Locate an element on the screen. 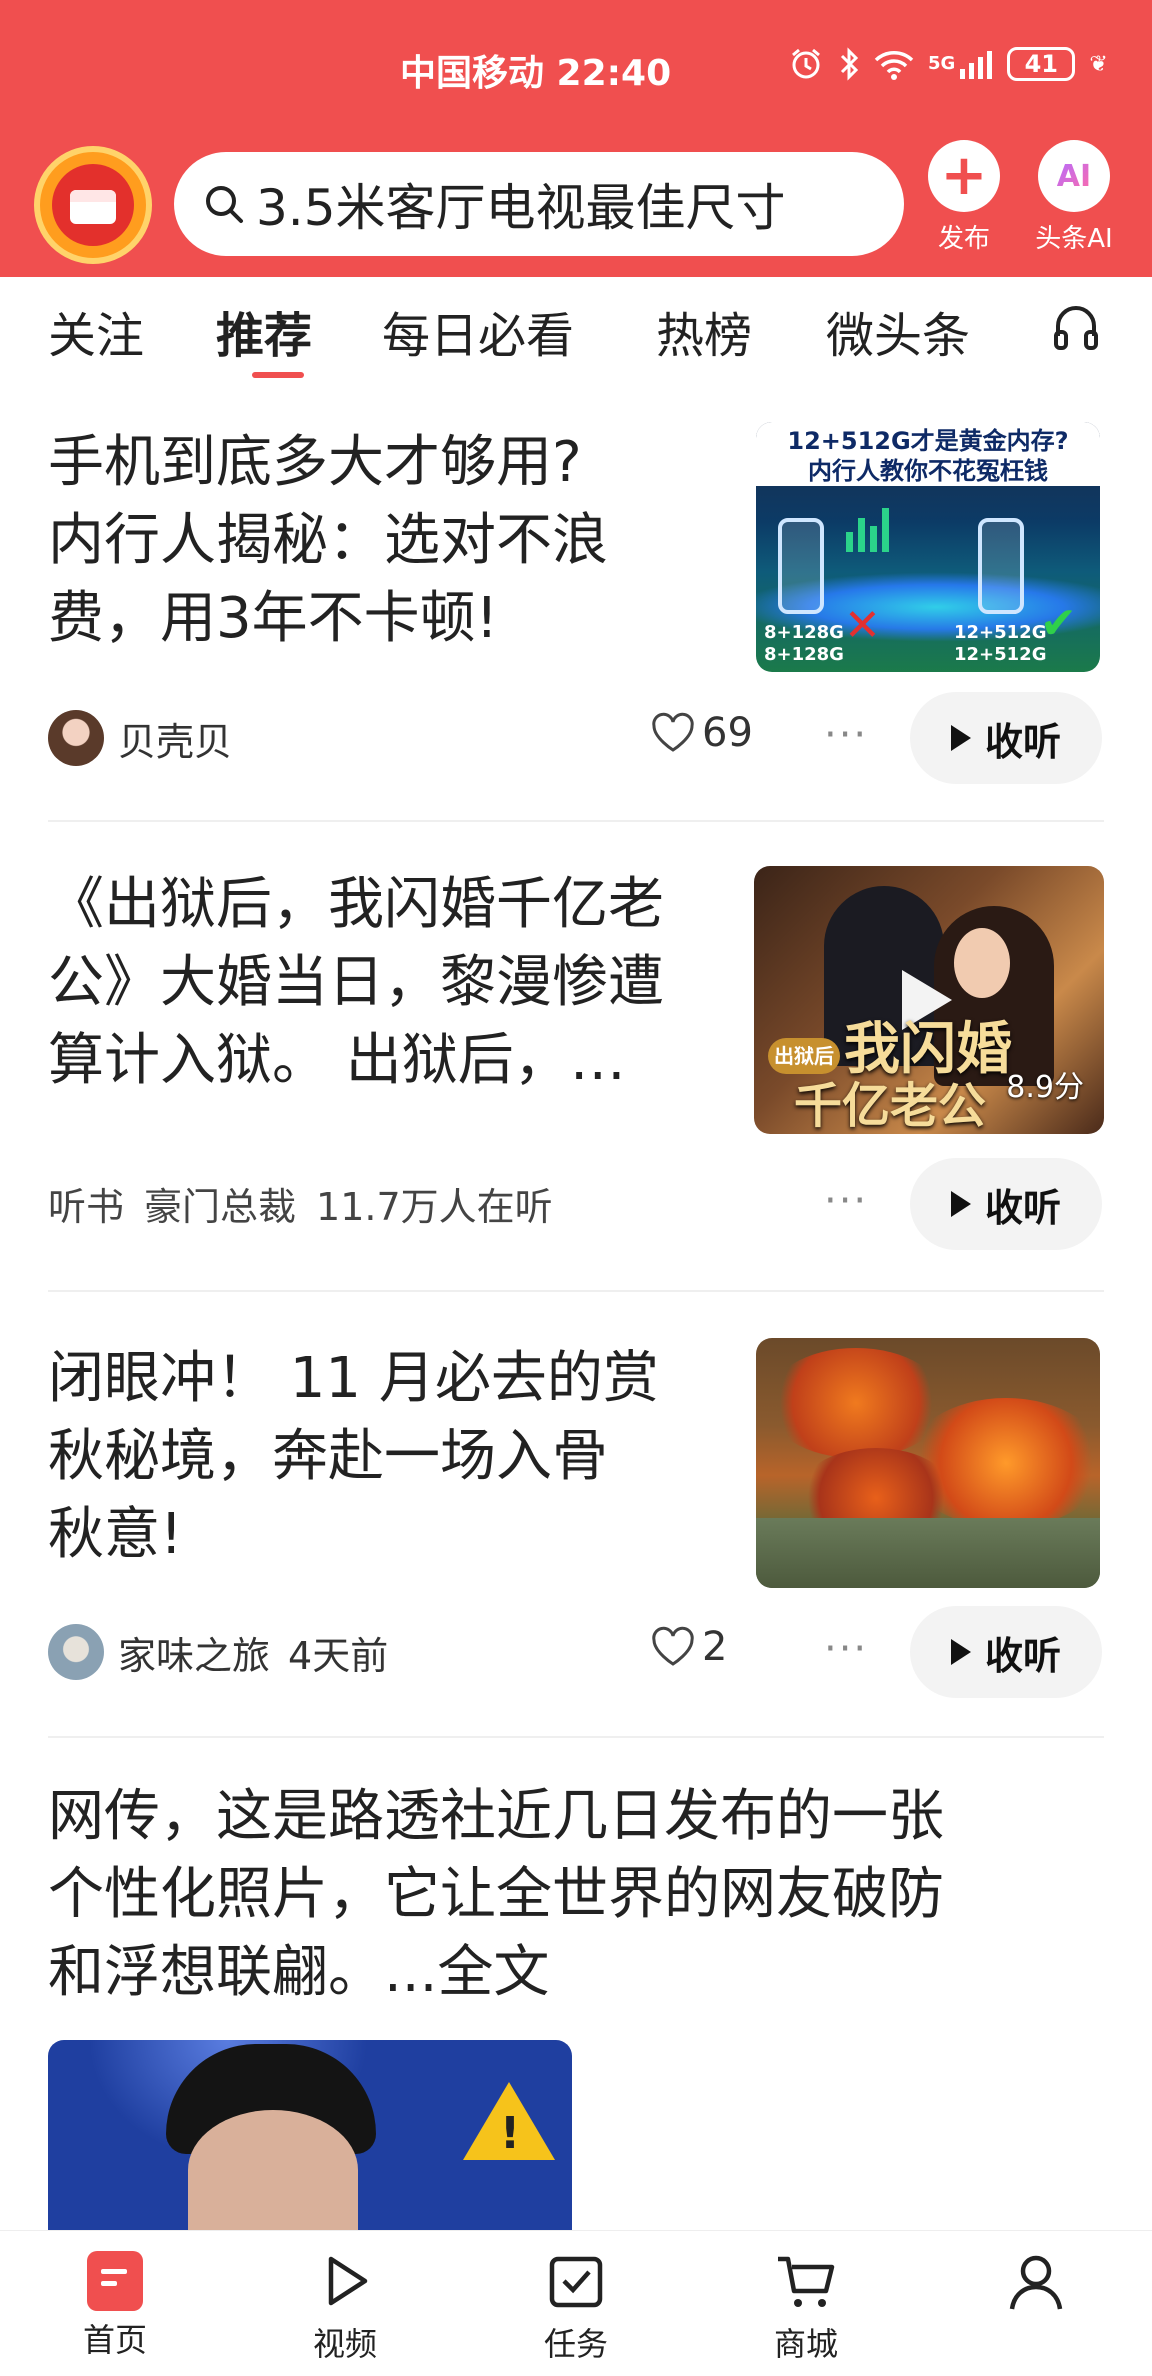  status-icons: 5G 41 ❦ is located at coordinates (948, 64).